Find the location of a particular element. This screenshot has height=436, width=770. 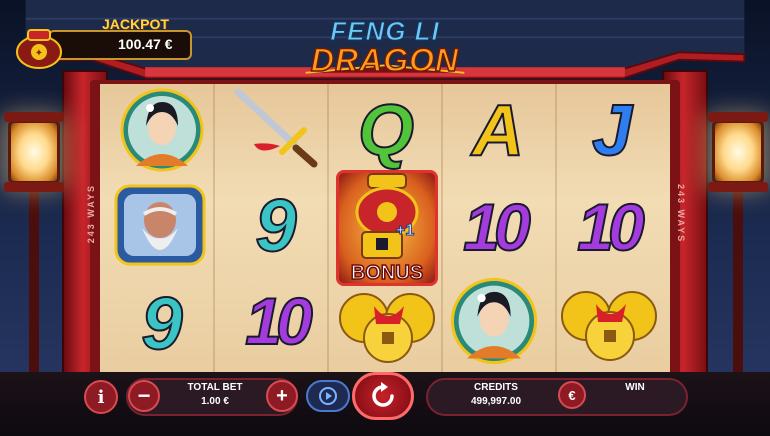

bonus-pot-icon is located at coordinates (387, 216).